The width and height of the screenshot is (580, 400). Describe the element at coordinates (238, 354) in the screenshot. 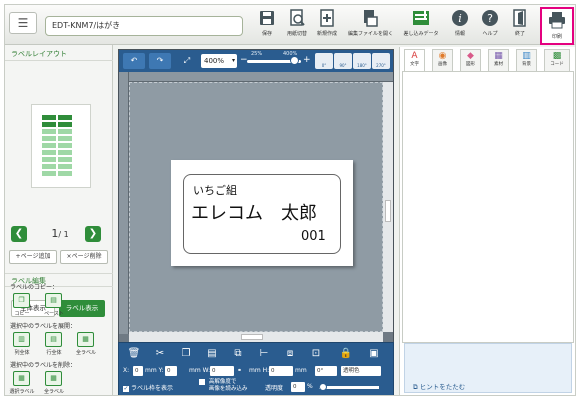

I see `duplicate-icon: ⧉` at that location.